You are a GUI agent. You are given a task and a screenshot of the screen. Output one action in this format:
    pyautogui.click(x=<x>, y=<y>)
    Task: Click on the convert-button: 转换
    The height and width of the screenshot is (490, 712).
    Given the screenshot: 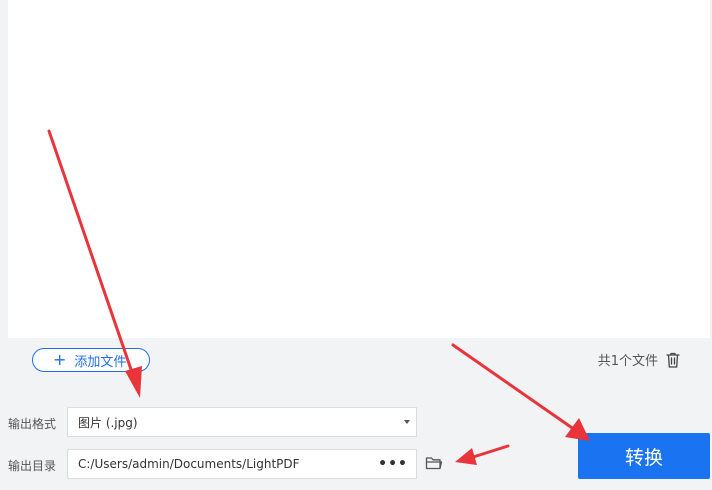 What is the action you would take?
    pyautogui.click(x=644, y=456)
    